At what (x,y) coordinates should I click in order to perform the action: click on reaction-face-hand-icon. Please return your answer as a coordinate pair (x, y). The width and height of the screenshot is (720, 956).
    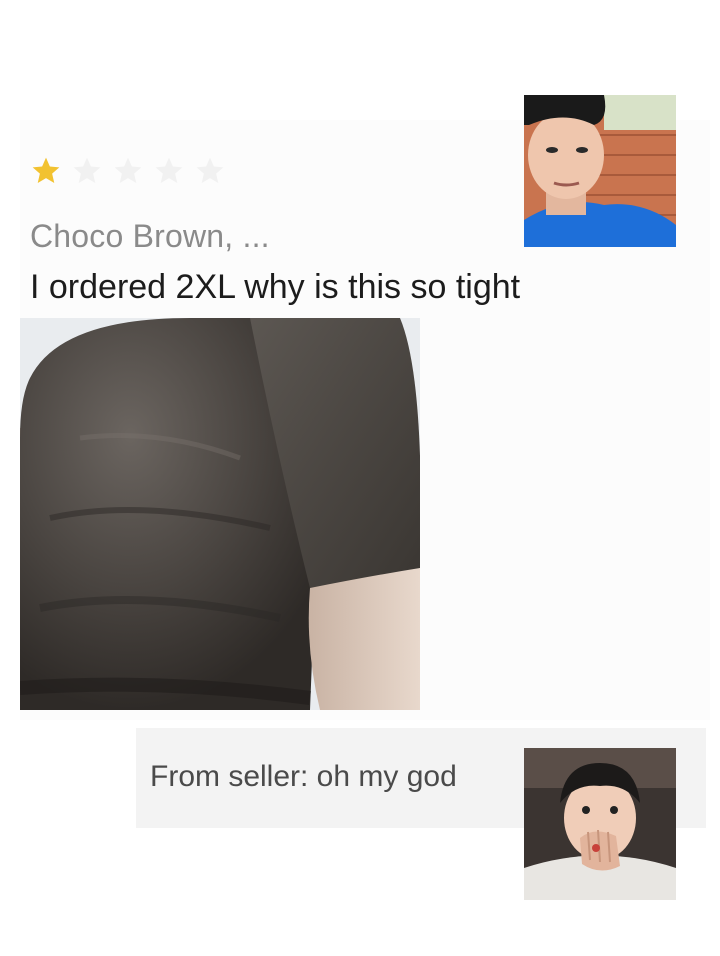
    Looking at the image, I should click on (600, 824).